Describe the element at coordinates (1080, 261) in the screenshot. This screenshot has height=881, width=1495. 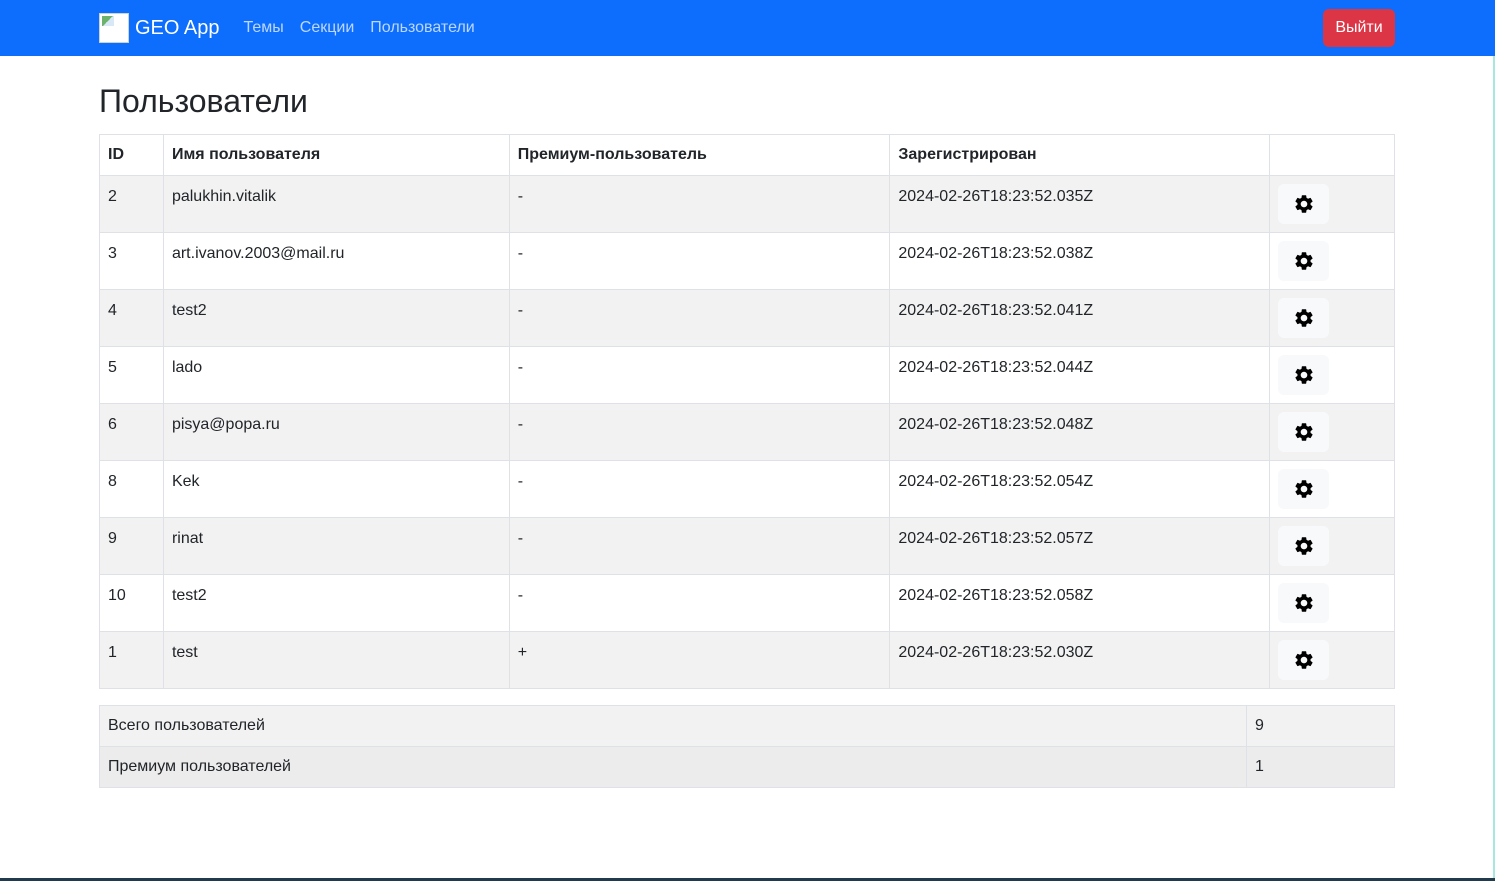
I see `cell-registered: 2024-02-26T18:23:52.038Z` at that location.